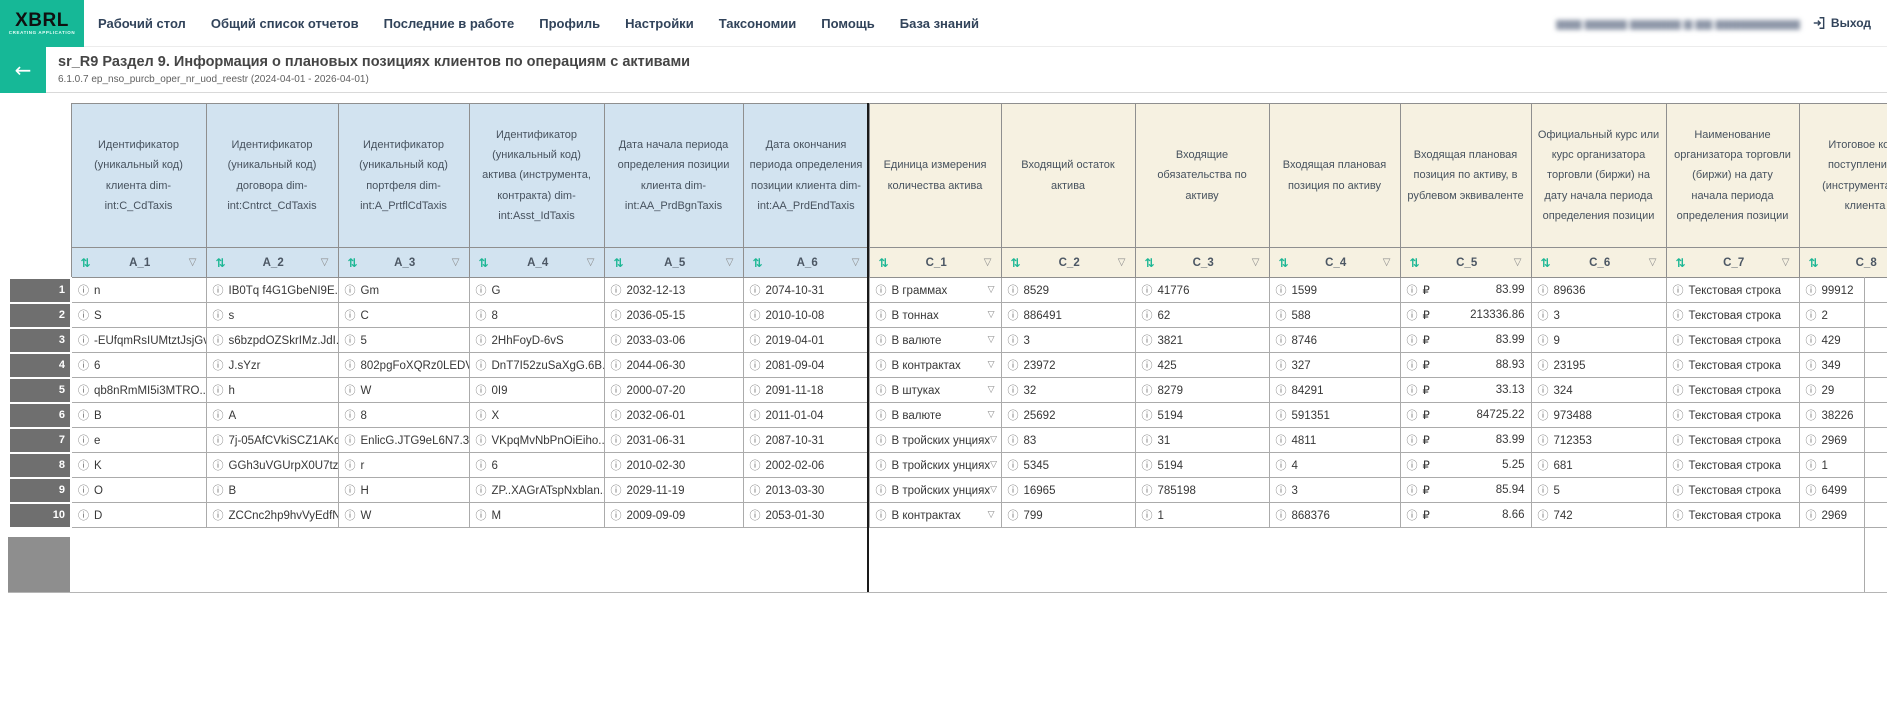  What do you see at coordinates (1334, 415) in the screenshot?
I see `cell-C_4: ⓘ 591351` at bounding box center [1334, 415].